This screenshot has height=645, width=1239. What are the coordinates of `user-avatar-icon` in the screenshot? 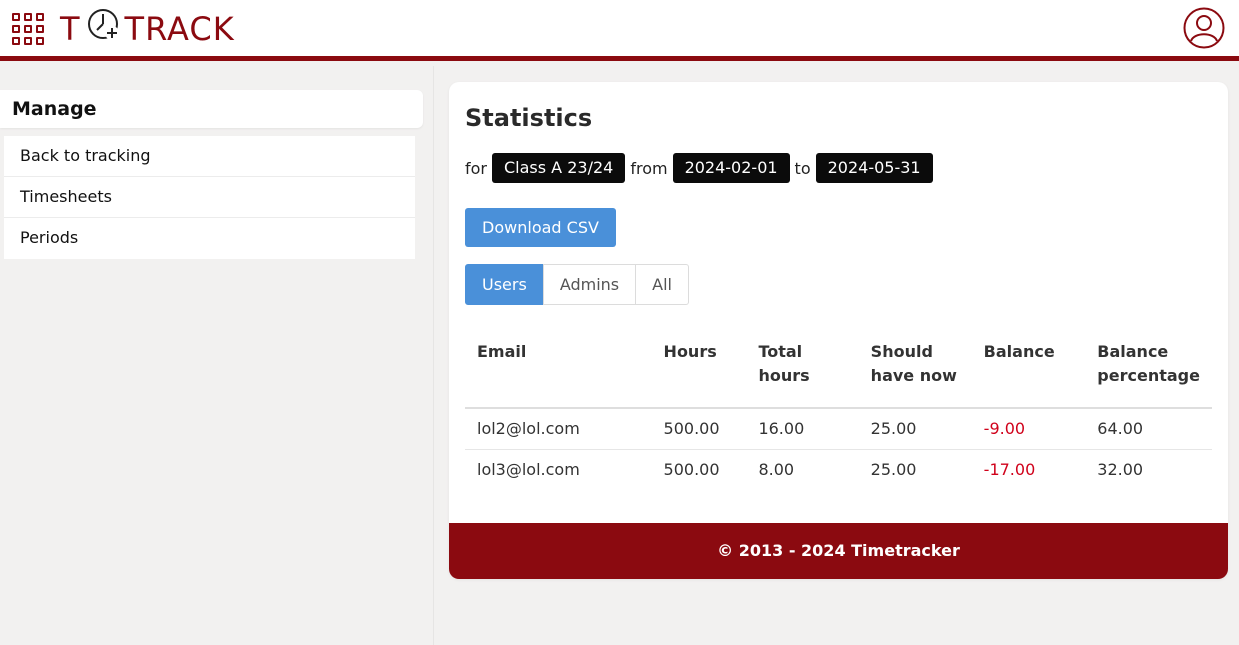 It's located at (1204, 28).